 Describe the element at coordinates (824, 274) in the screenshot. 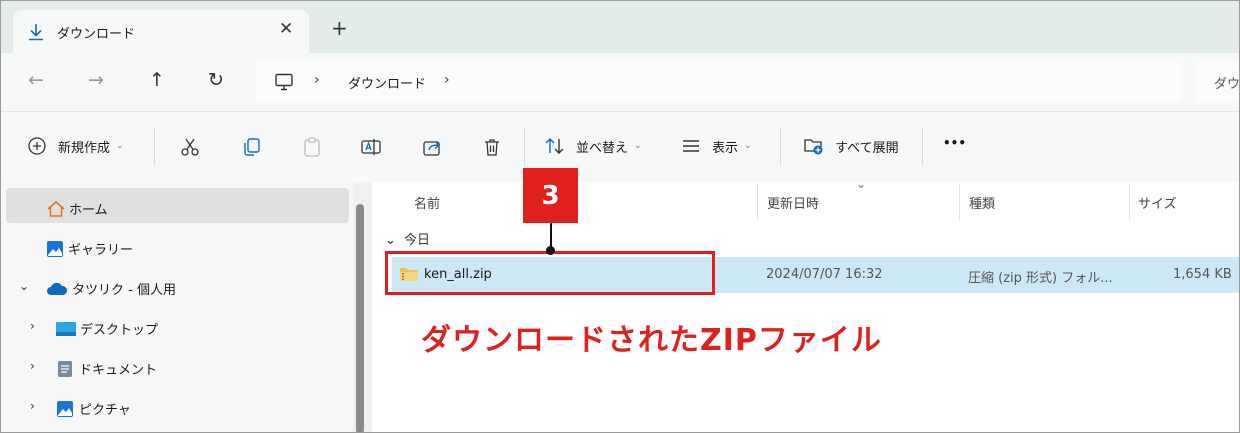

I see `file-modified: 2024/07/07 16:32` at that location.